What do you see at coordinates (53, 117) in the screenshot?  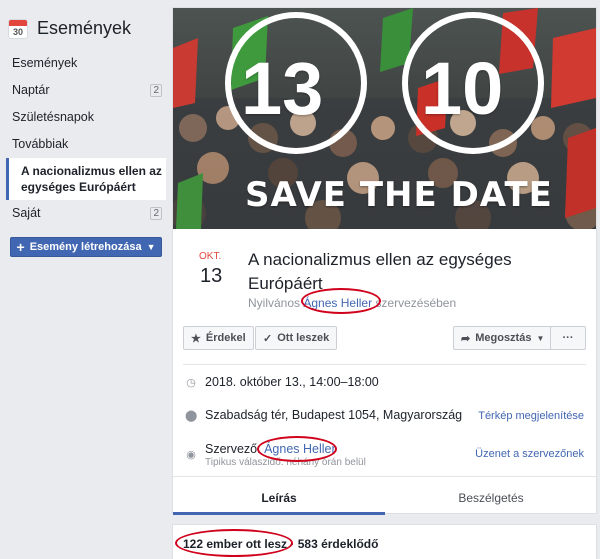 I see `sidebar-item-label: Születésnapok` at bounding box center [53, 117].